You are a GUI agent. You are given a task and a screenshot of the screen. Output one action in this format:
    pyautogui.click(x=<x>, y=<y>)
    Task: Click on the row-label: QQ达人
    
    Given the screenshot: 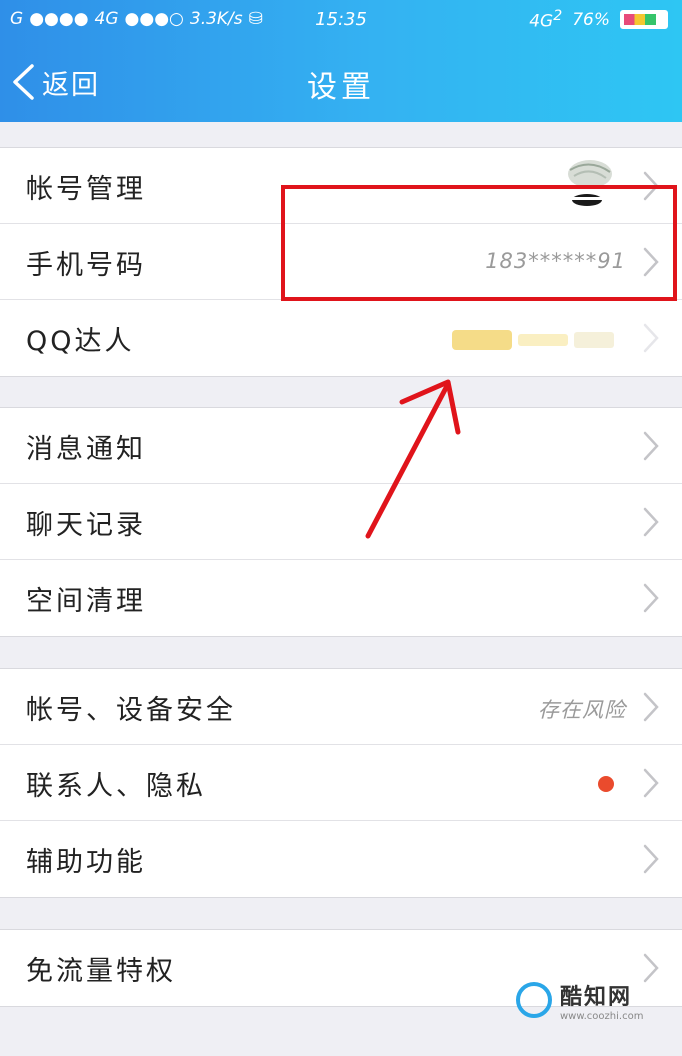 What is the action you would take?
    pyautogui.click(x=80, y=341)
    